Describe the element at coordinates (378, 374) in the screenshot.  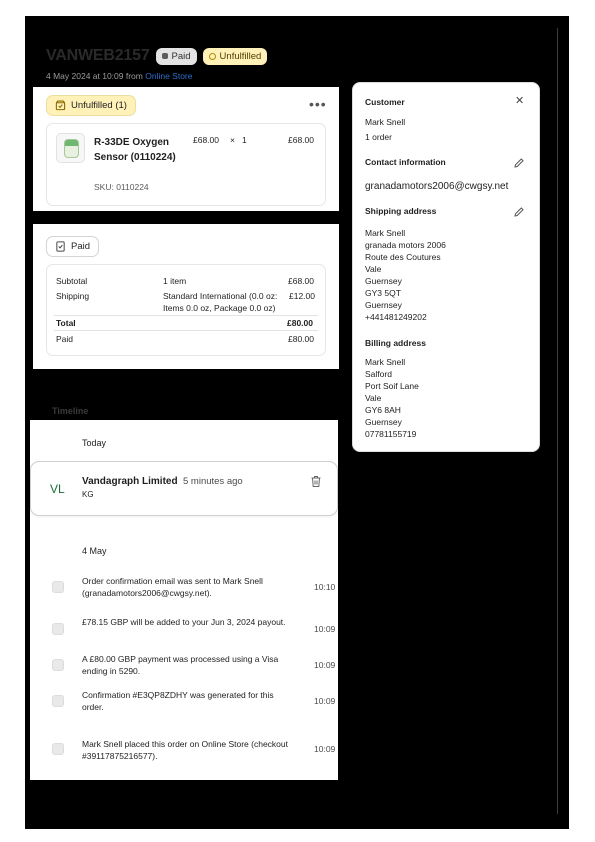
I see `billing-line: Salford` at that location.